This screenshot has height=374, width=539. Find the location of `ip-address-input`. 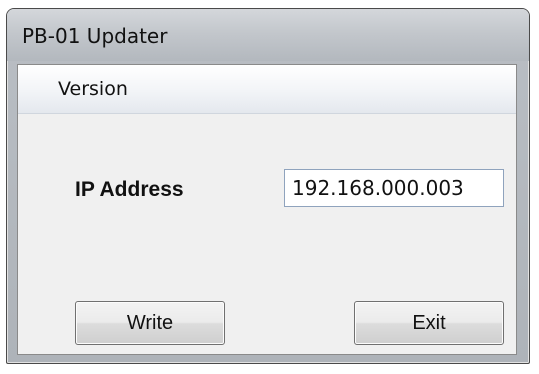

ip-address-input is located at coordinates (394, 188).